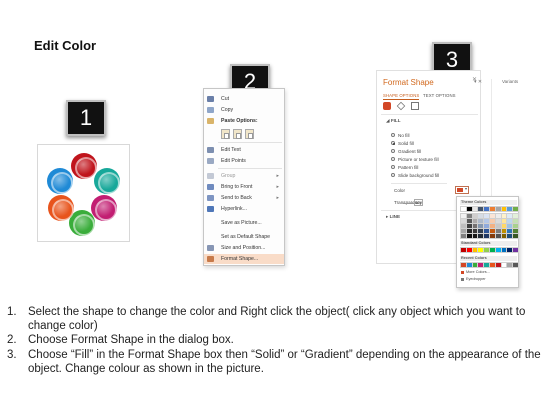  Describe the element at coordinates (104, 208) in the screenshot. I see `circle-shape-lower-right` at that location.